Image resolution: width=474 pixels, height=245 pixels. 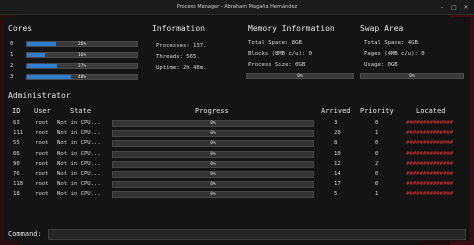 What do you see at coordinates (381, 65) in the screenshot?
I see `swap-usage: Usage: 0GB` at bounding box center [381, 65].